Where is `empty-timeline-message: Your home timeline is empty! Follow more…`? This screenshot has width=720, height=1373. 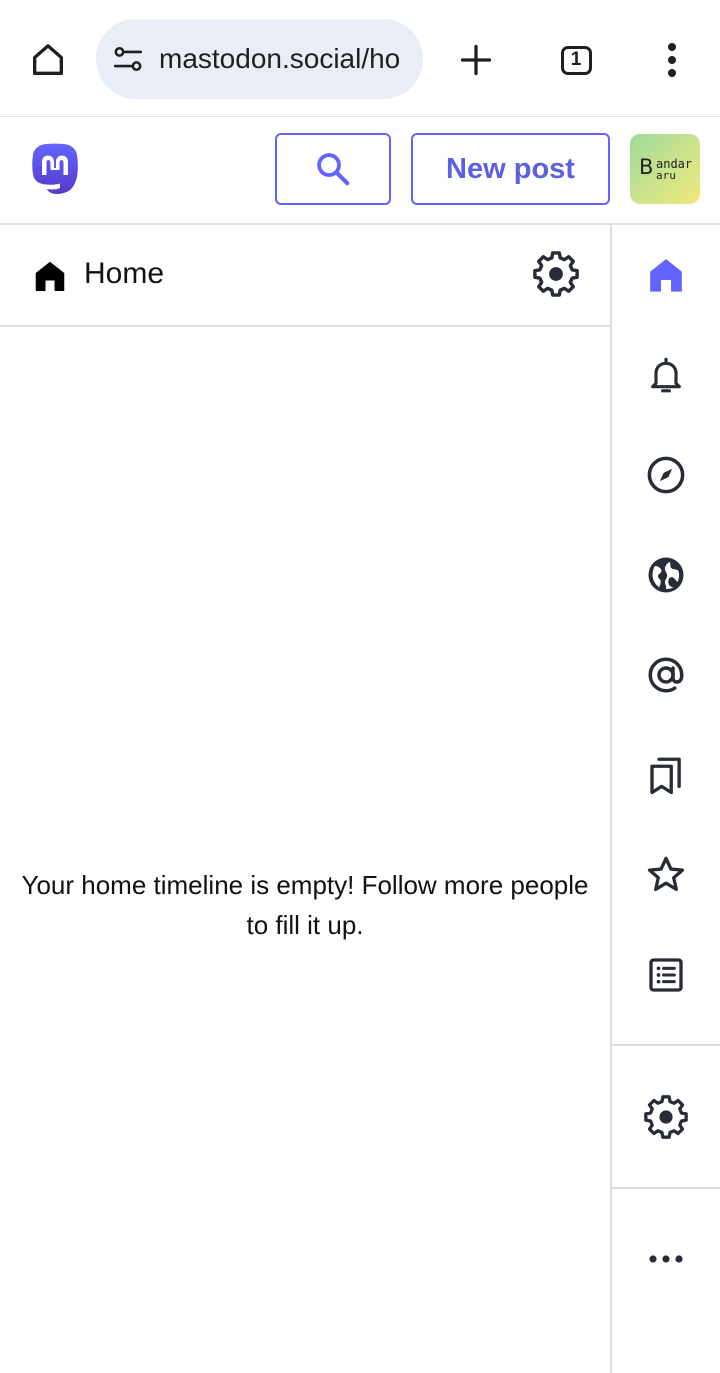
empty-timeline-message: Your home timeline is empty! Follow more… is located at coordinates (305, 905).